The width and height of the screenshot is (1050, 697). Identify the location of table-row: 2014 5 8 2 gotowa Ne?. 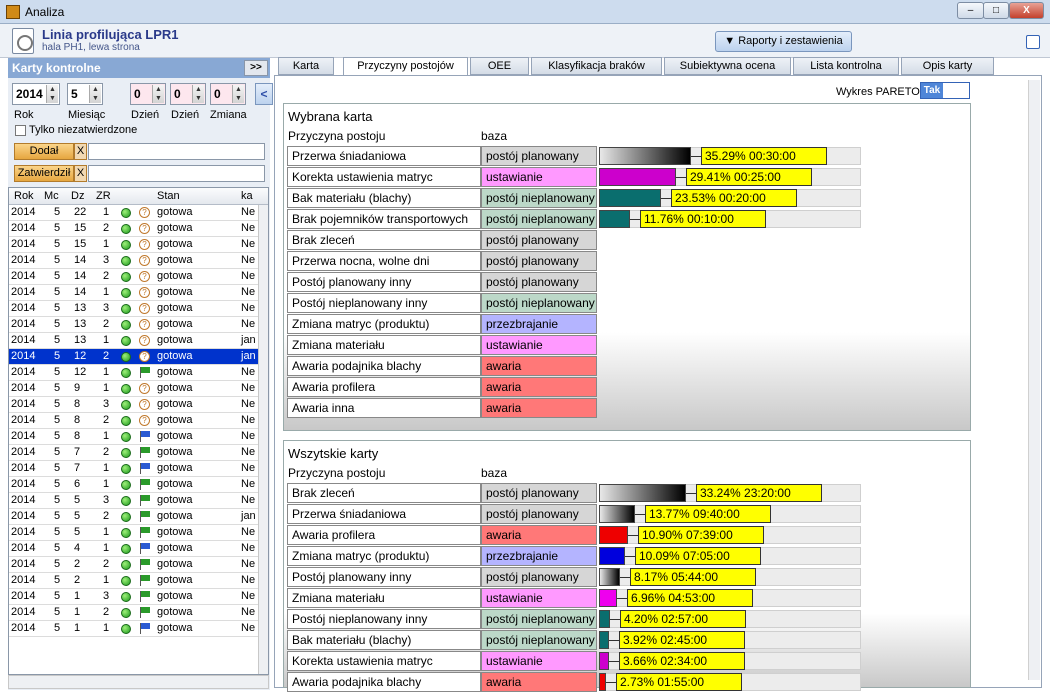
(133, 421).